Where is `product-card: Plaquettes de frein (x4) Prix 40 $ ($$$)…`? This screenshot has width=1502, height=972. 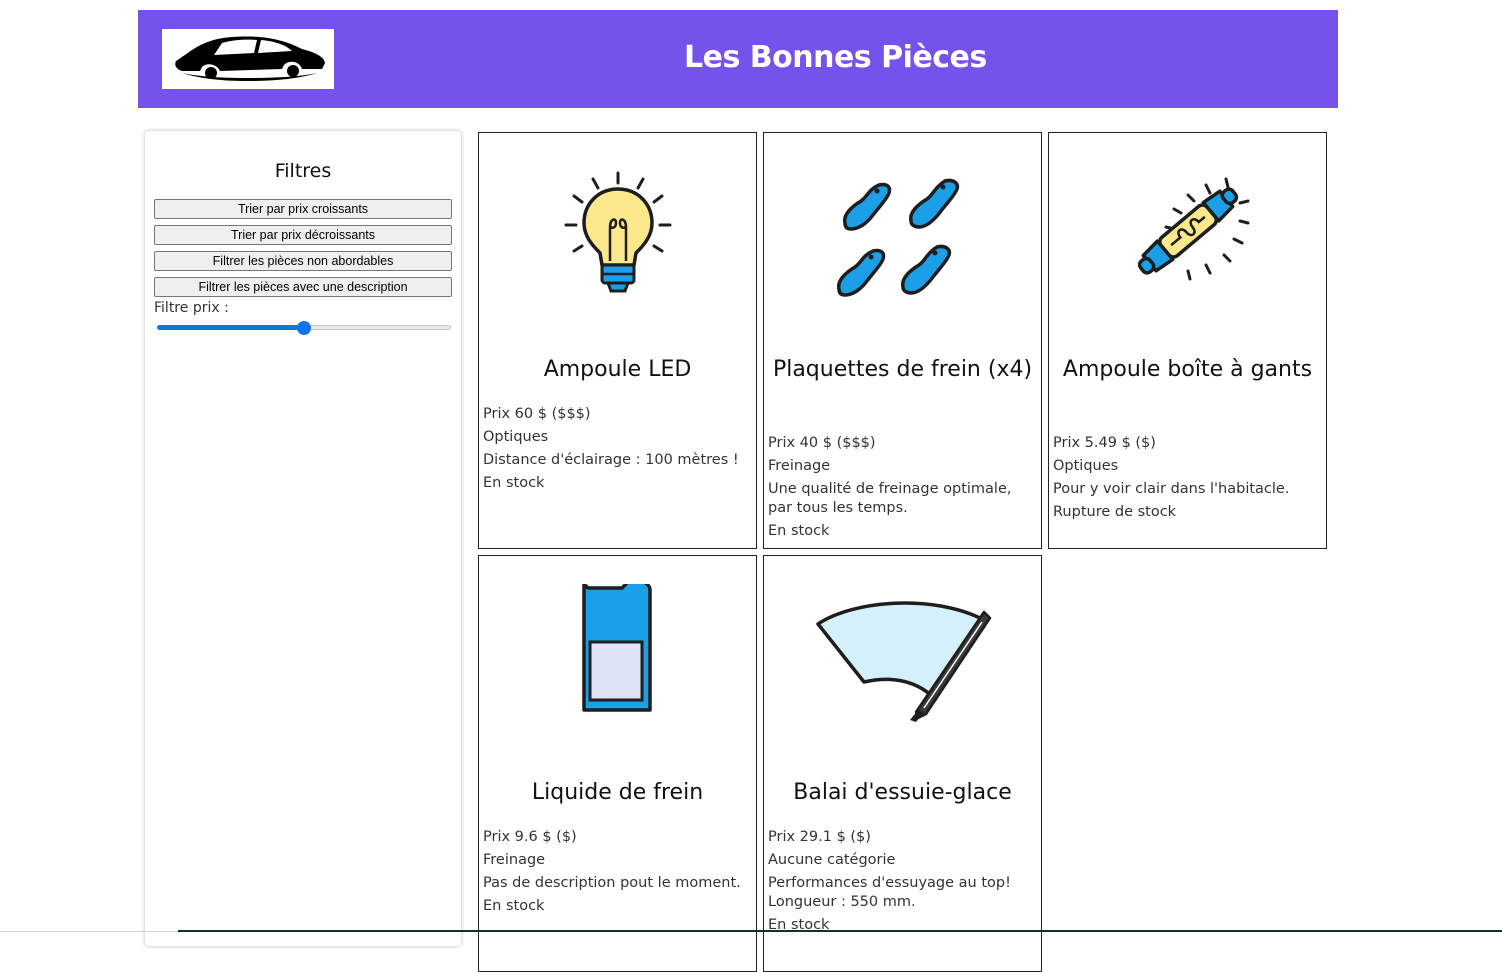 product-card: Plaquettes de frein (x4) Prix 40 $ ($$$)… is located at coordinates (902, 340).